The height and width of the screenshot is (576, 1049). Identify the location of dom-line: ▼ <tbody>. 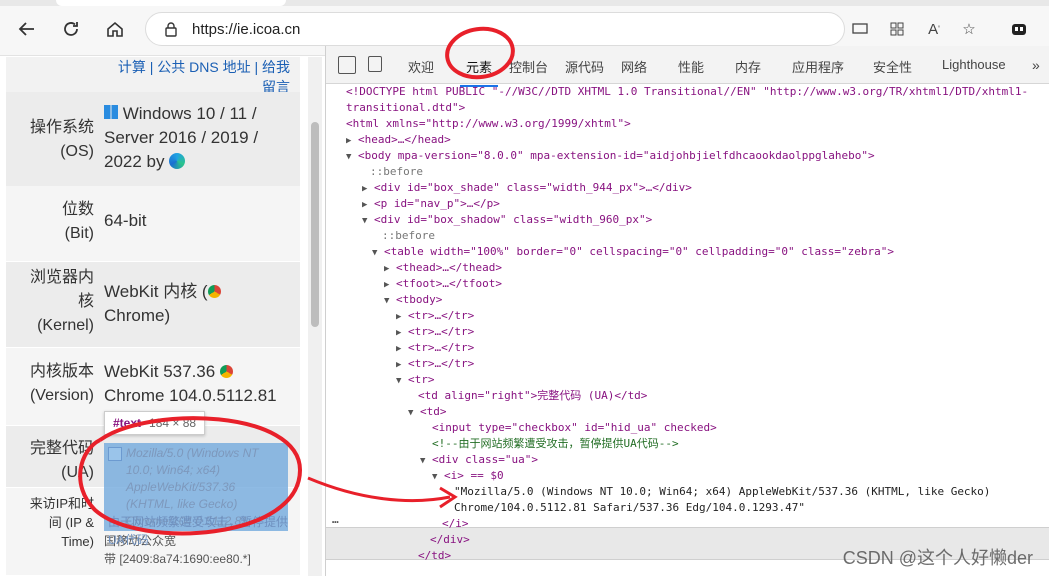
(413, 300).